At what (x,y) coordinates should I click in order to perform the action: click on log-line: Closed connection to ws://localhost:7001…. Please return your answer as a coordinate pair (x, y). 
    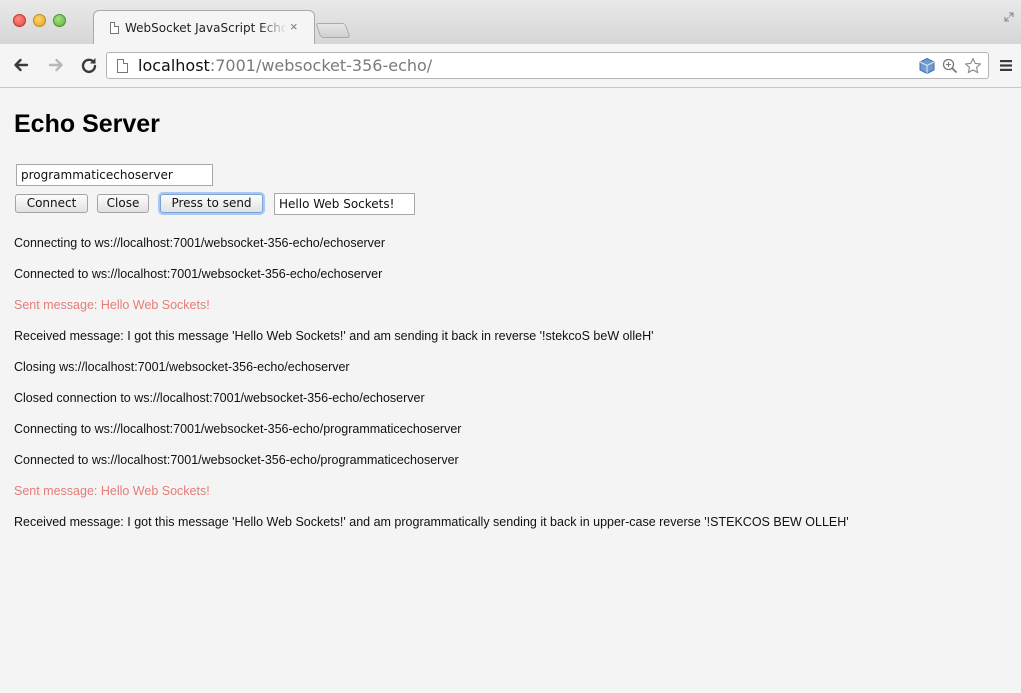
    Looking at the image, I should click on (219, 398).